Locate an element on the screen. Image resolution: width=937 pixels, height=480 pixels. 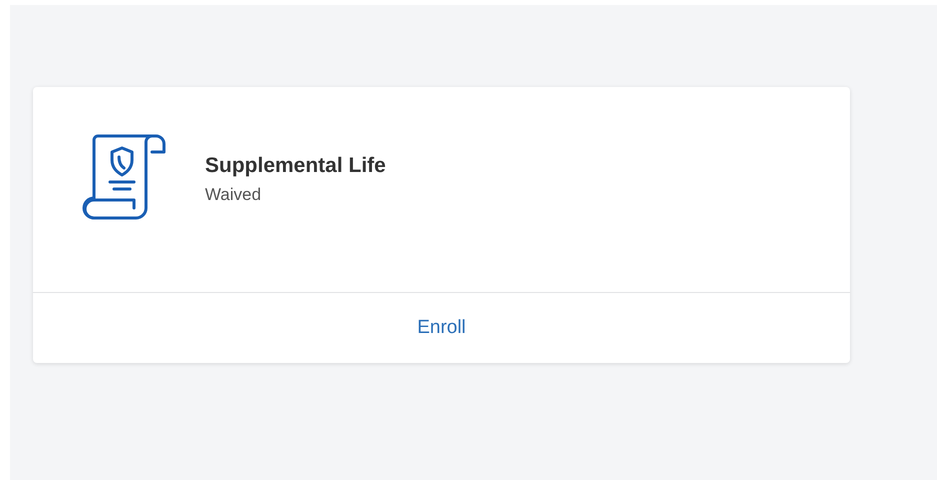
benefit-status: Waived is located at coordinates (233, 195).